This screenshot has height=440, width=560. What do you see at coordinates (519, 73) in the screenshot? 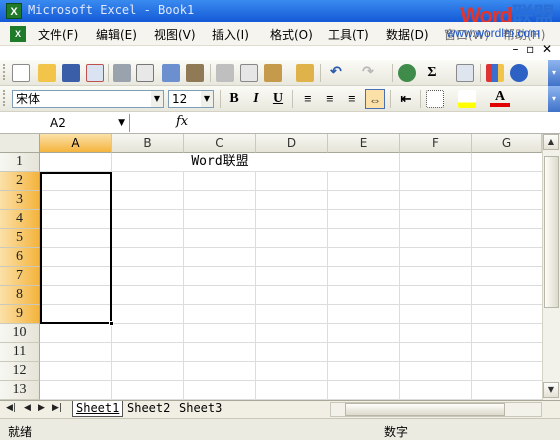
I see `help-icon` at bounding box center [519, 73].